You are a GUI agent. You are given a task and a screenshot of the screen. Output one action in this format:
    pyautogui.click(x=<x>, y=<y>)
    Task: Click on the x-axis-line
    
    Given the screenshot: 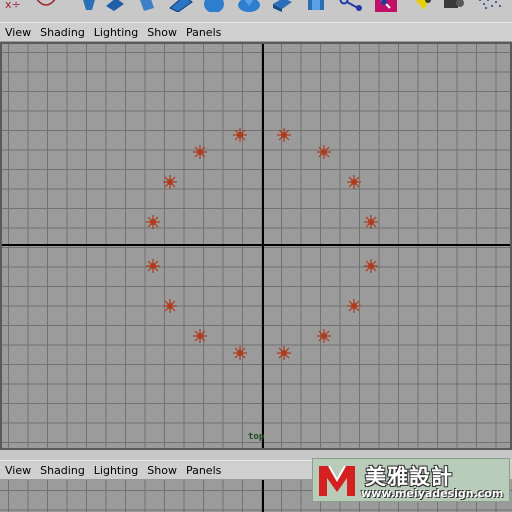 What is the action you would take?
    pyautogui.click(x=256, y=245)
    